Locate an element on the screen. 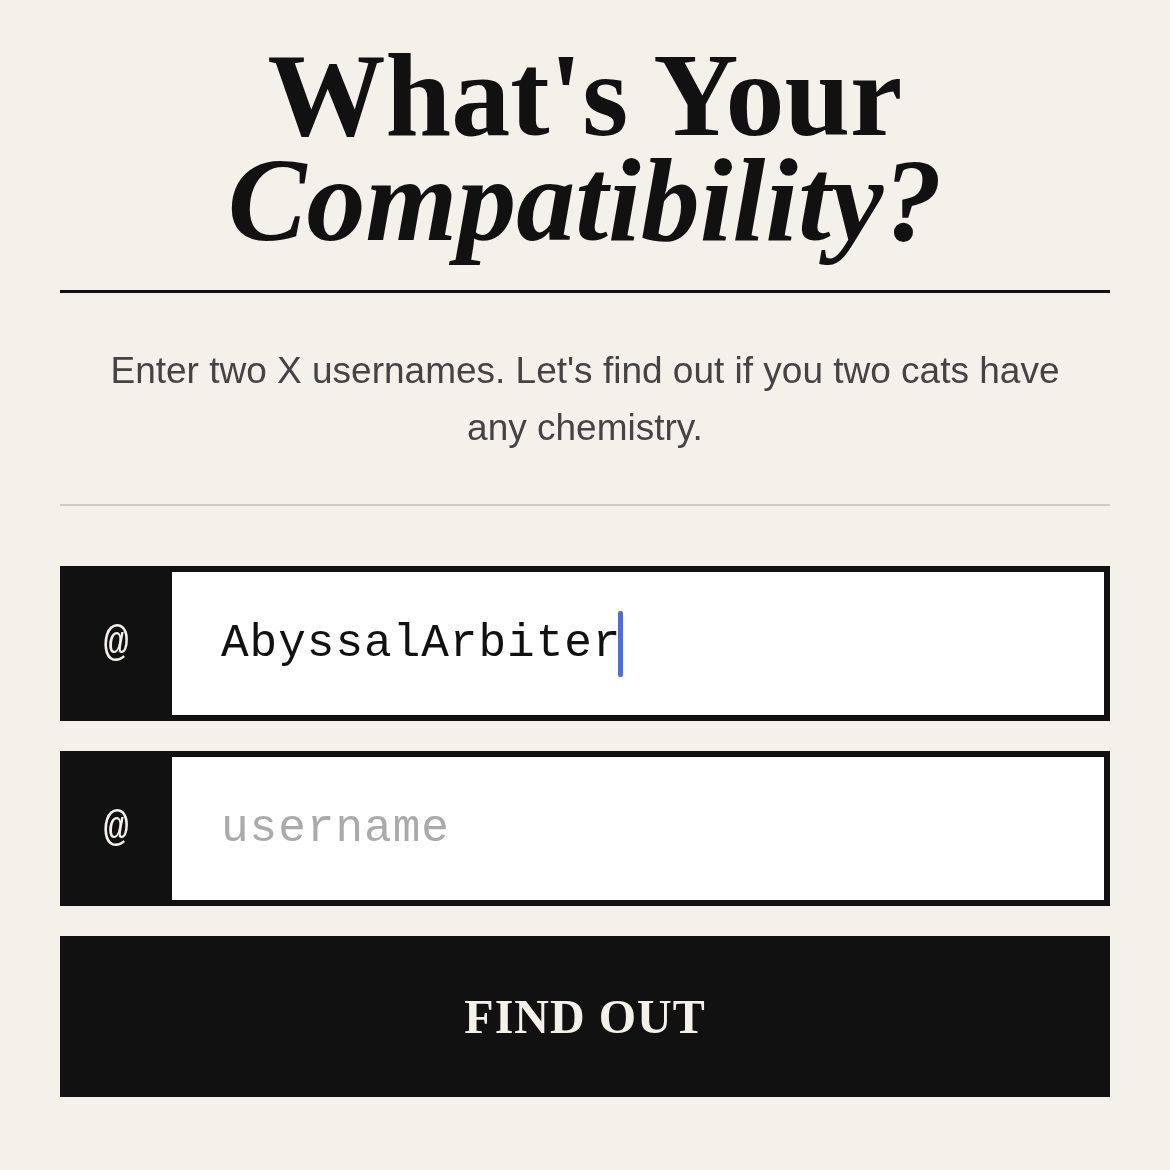 The image size is (1170, 1170). username-field: @ username is located at coordinates (585, 828).